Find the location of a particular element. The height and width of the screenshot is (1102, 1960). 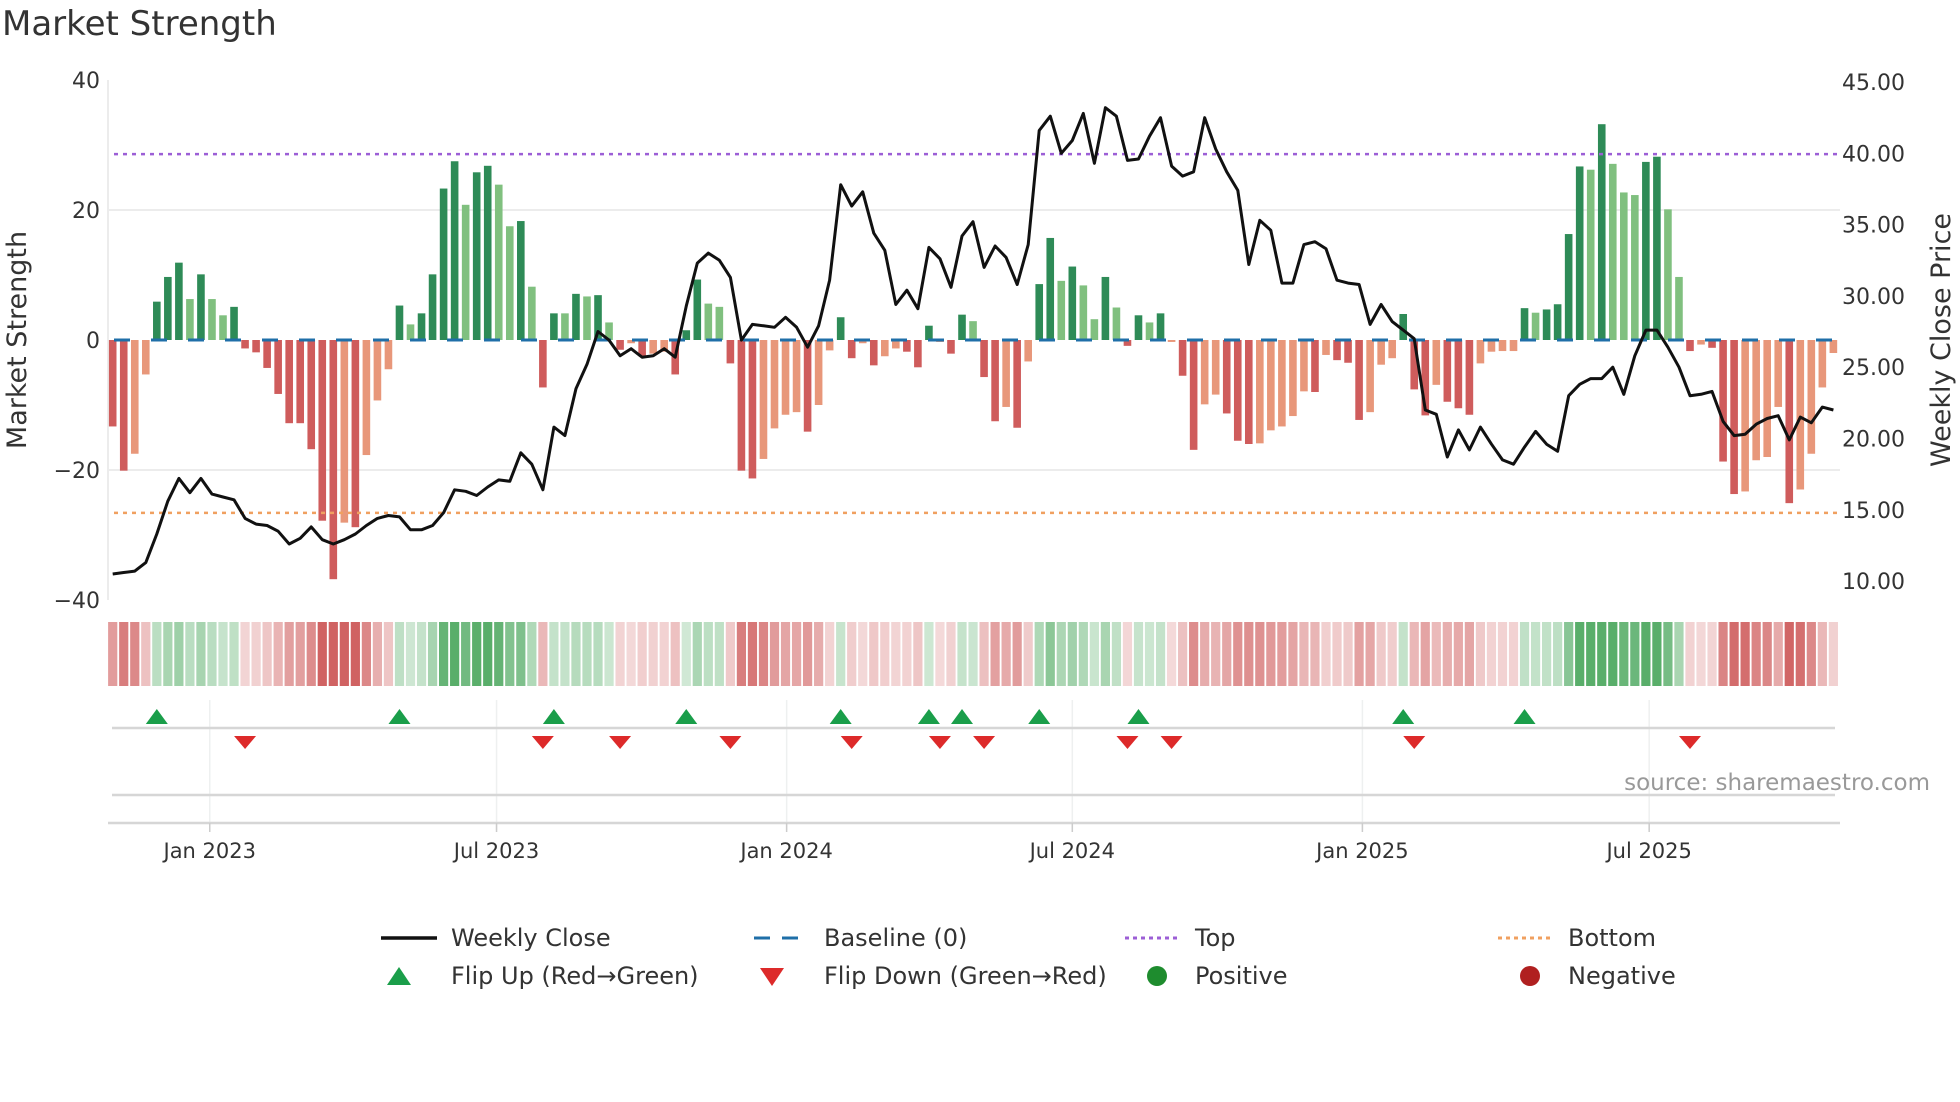

legend-flip-down: Flip Down (Green→Red) is located at coordinates (930, 976).